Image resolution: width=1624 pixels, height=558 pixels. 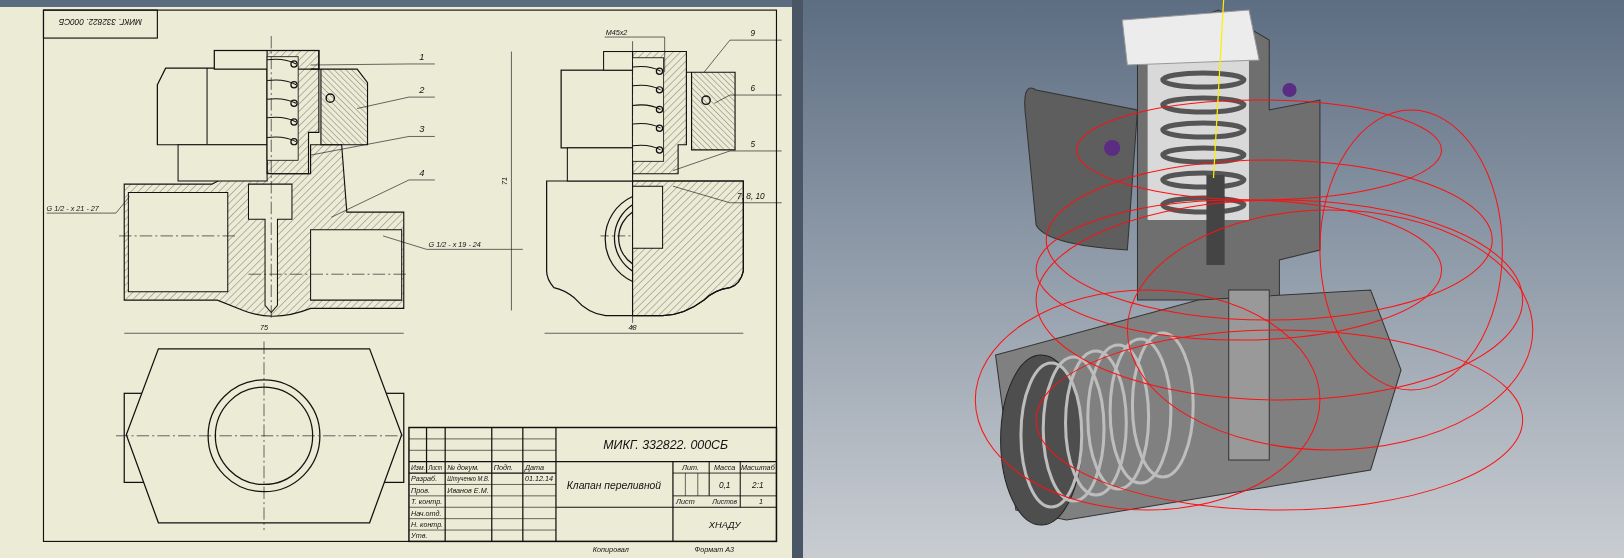 I want to click on callout-number: 7, 8, 10, so click(x=751, y=196).